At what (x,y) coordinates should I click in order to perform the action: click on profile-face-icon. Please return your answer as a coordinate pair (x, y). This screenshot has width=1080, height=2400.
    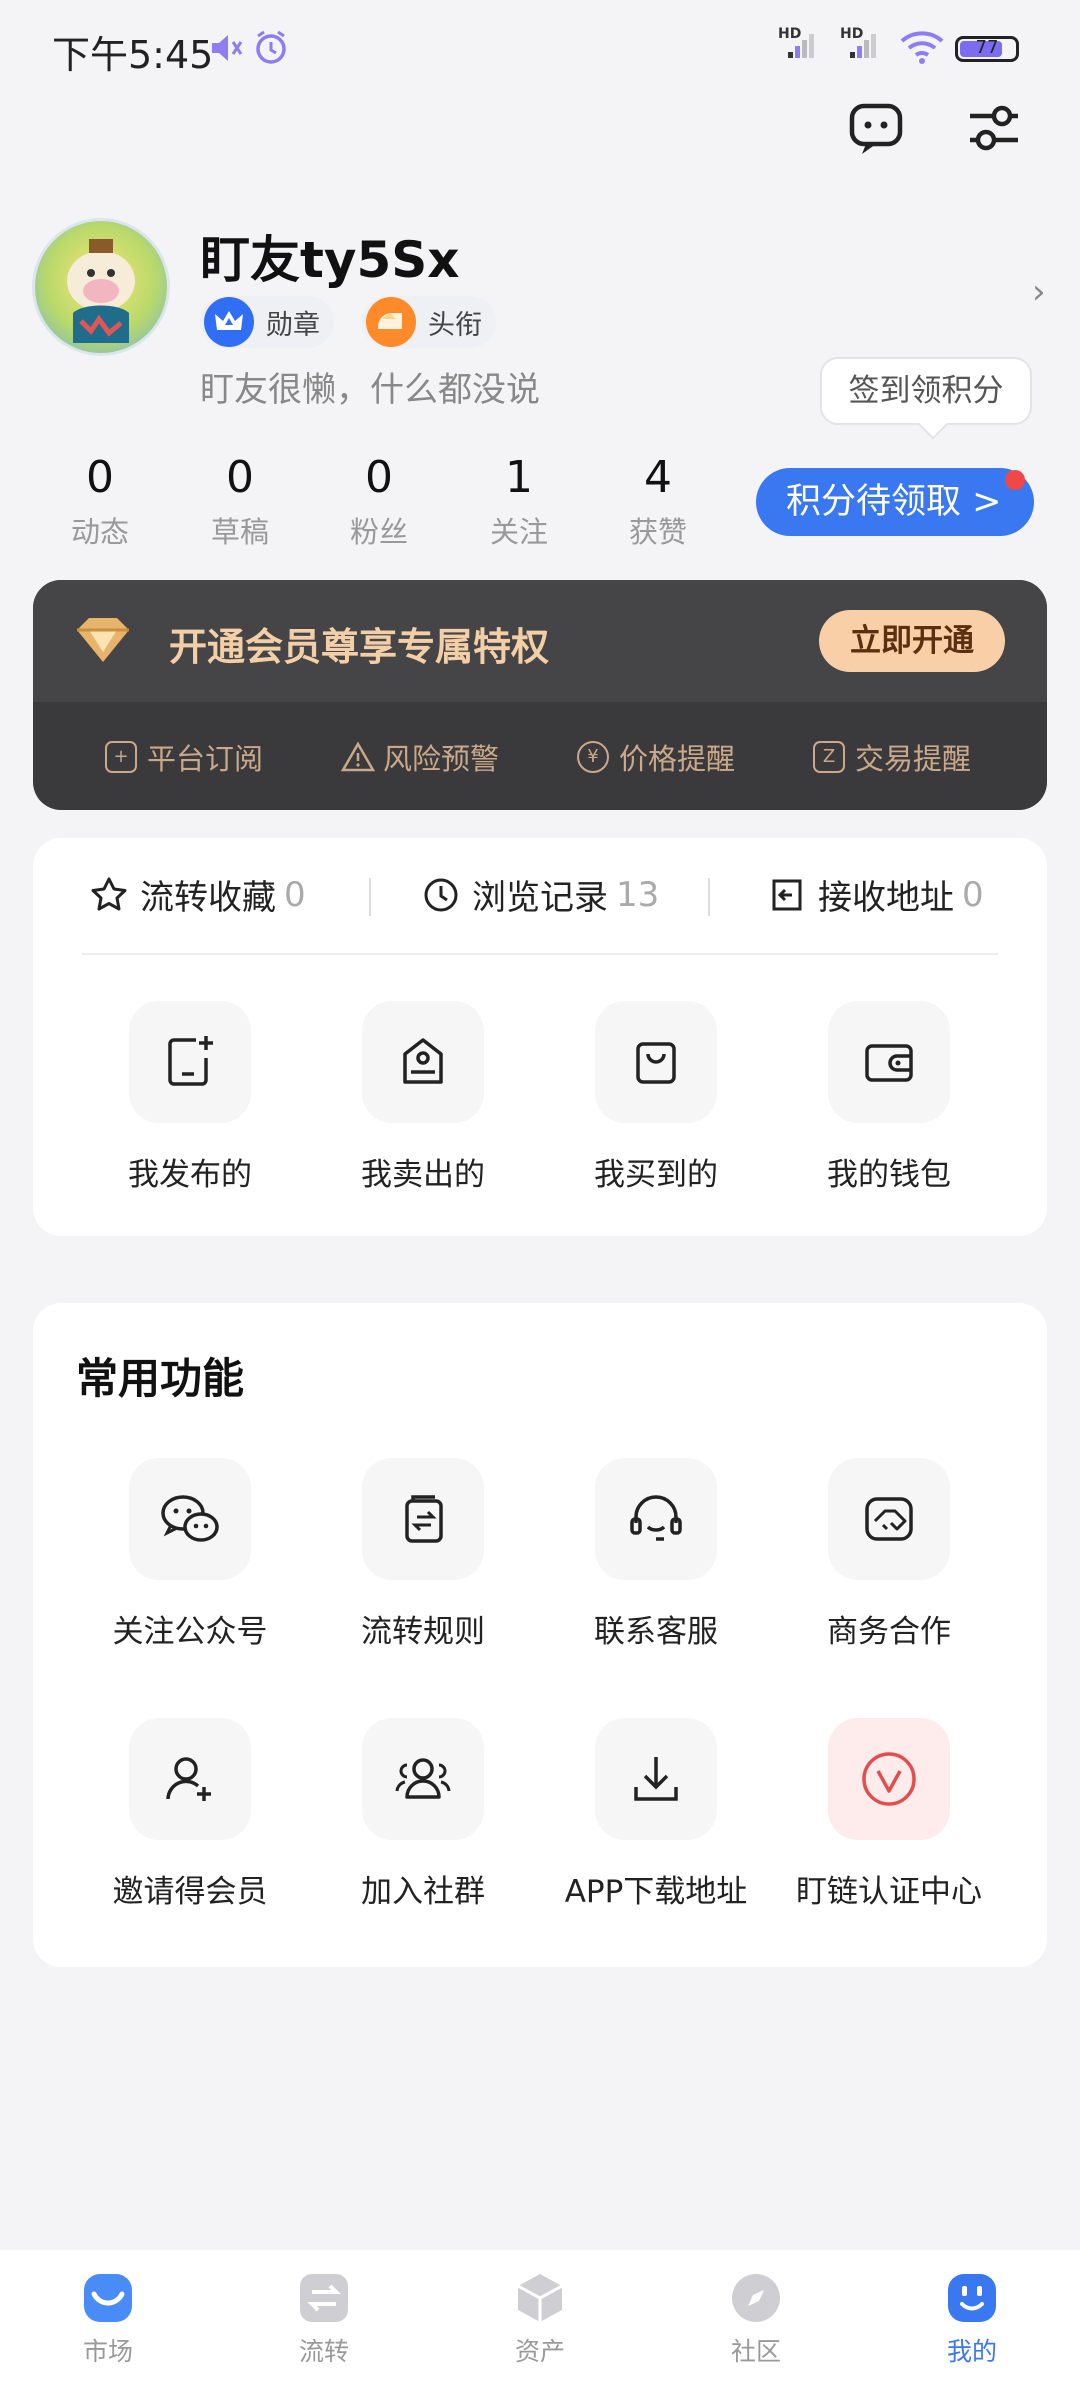
    Looking at the image, I should click on (972, 2298).